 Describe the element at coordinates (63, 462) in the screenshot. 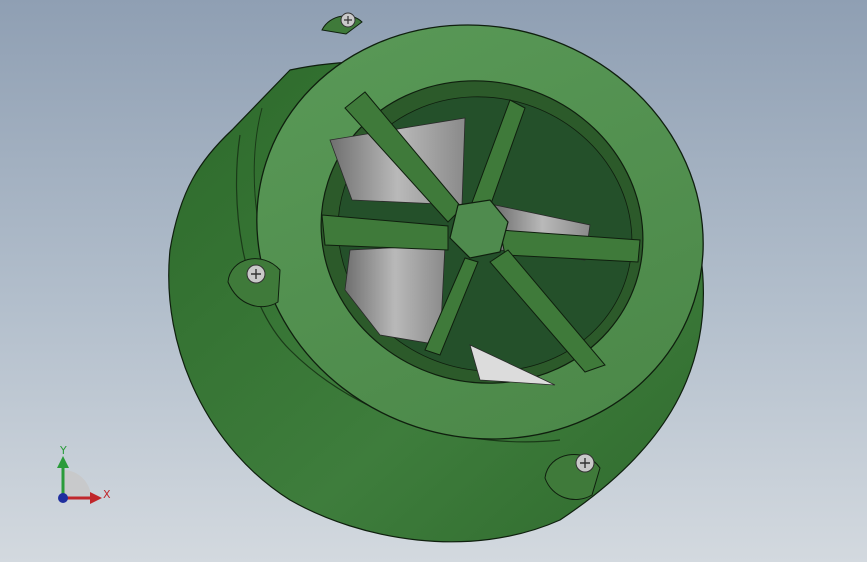

I see `y-arrow-icon` at that location.